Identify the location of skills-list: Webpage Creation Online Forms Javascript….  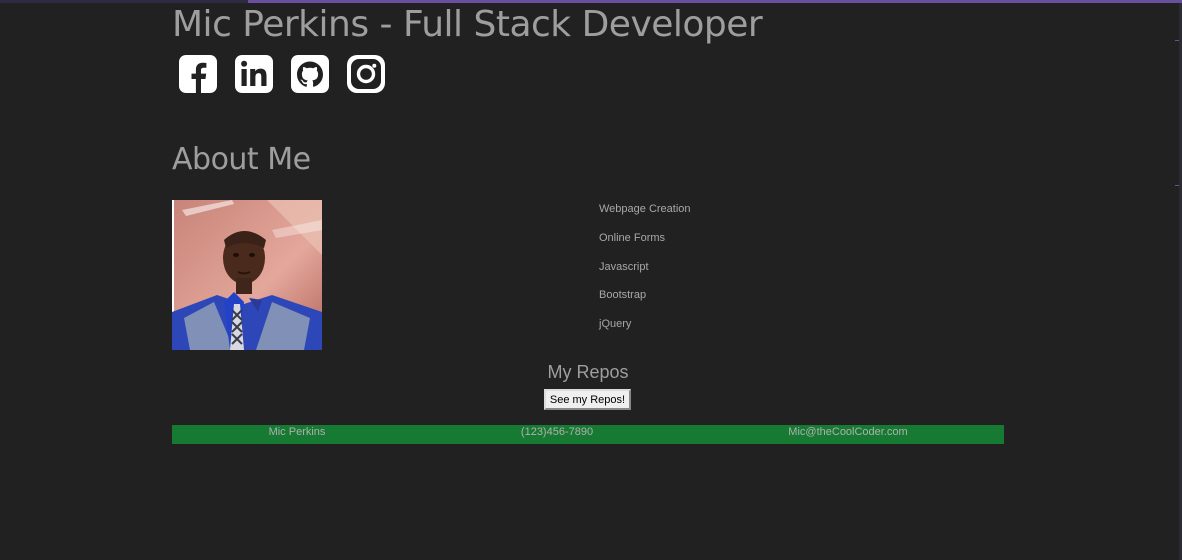
(645, 273).